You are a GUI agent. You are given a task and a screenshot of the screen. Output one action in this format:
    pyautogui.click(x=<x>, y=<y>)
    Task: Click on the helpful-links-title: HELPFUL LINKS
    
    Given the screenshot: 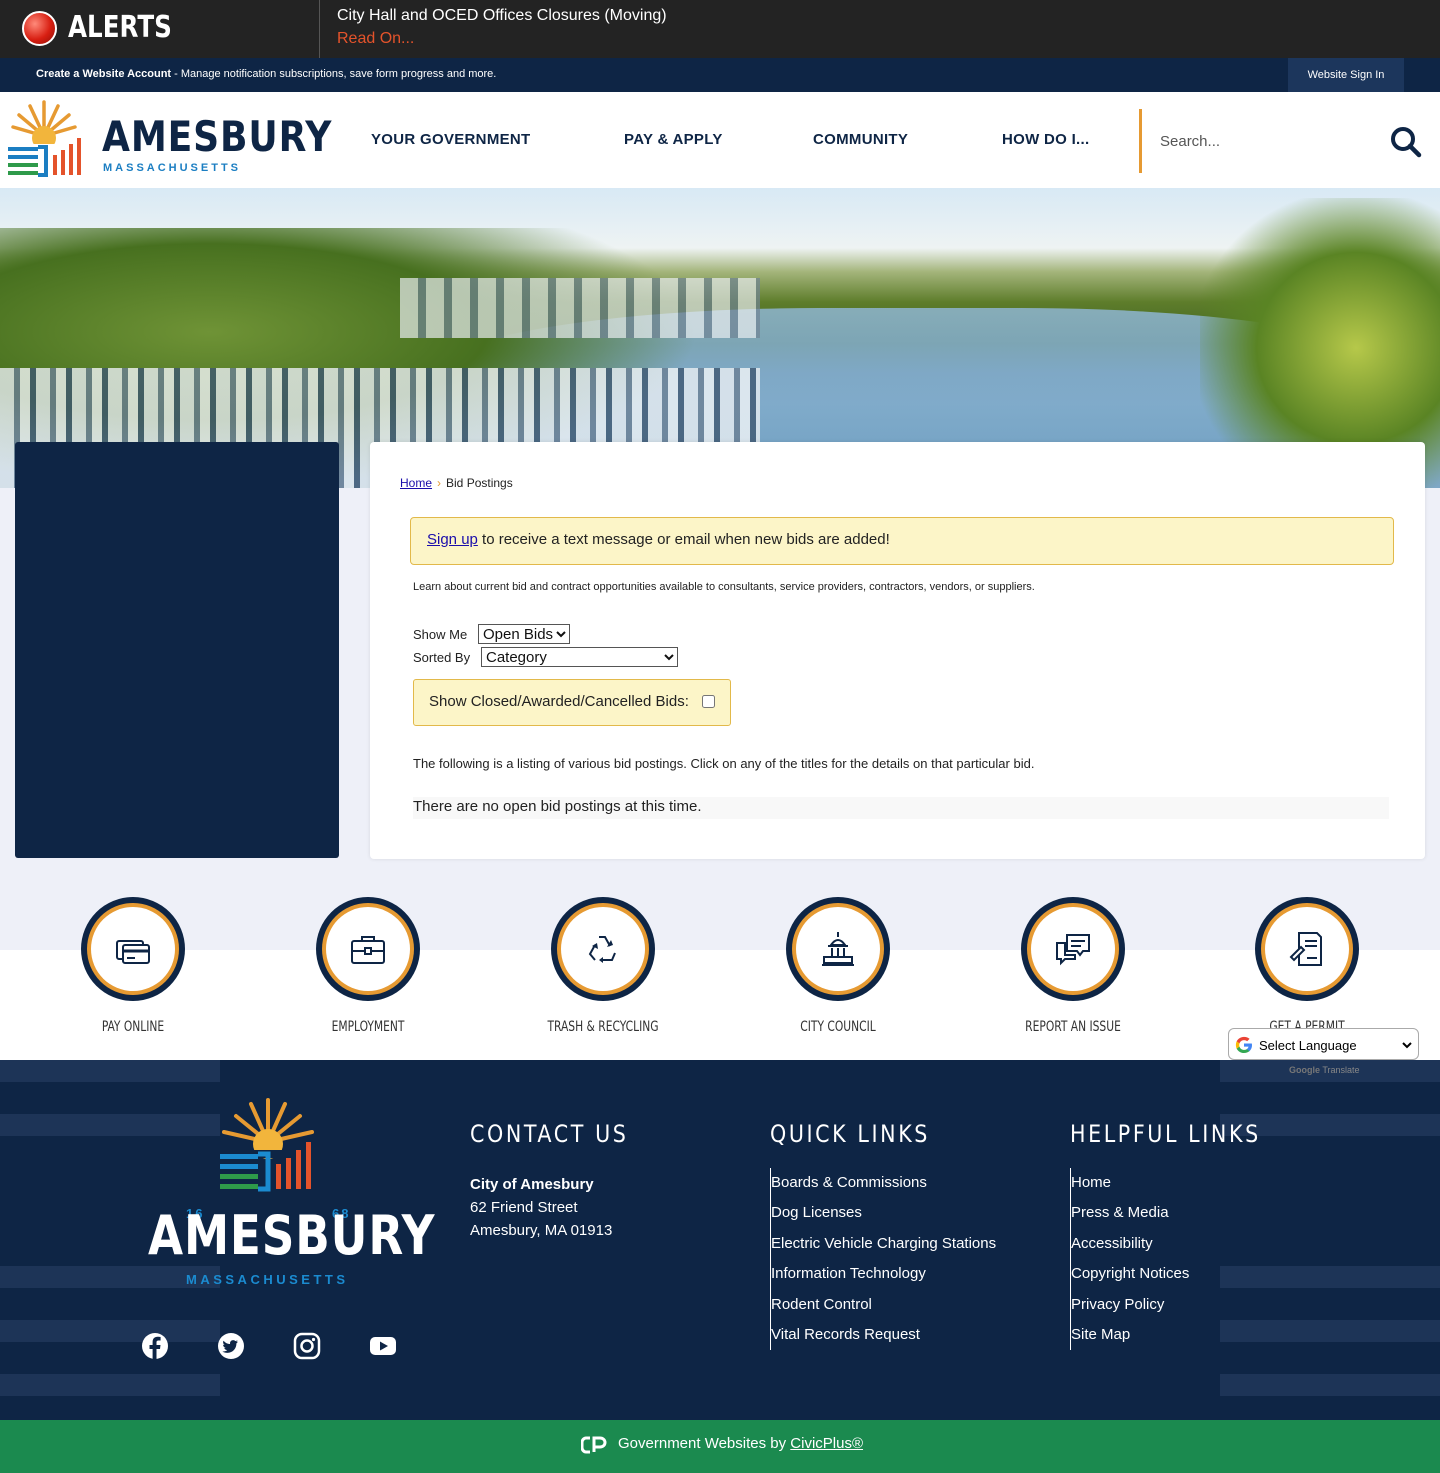 What is the action you would take?
    pyautogui.click(x=1165, y=1134)
    